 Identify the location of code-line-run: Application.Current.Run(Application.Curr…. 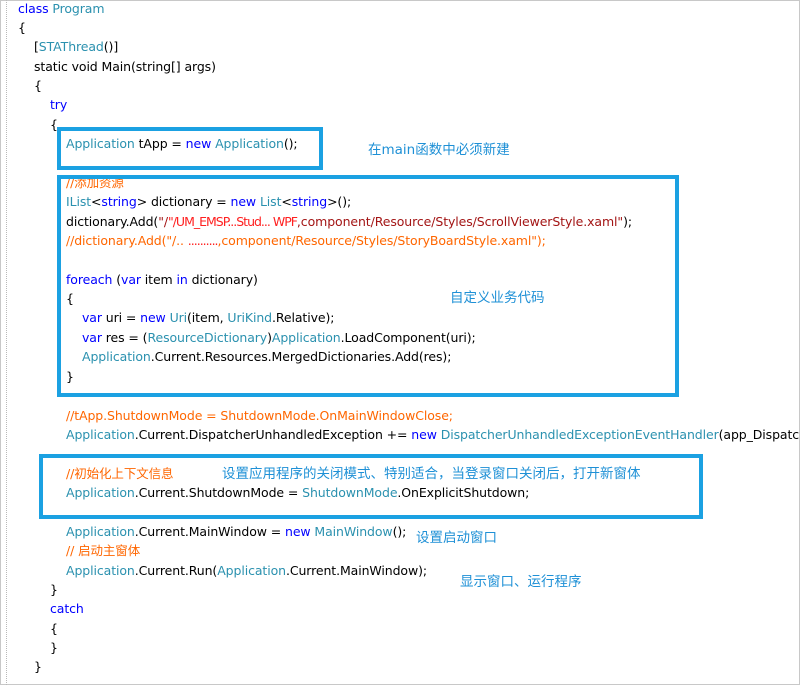
(246, 571).